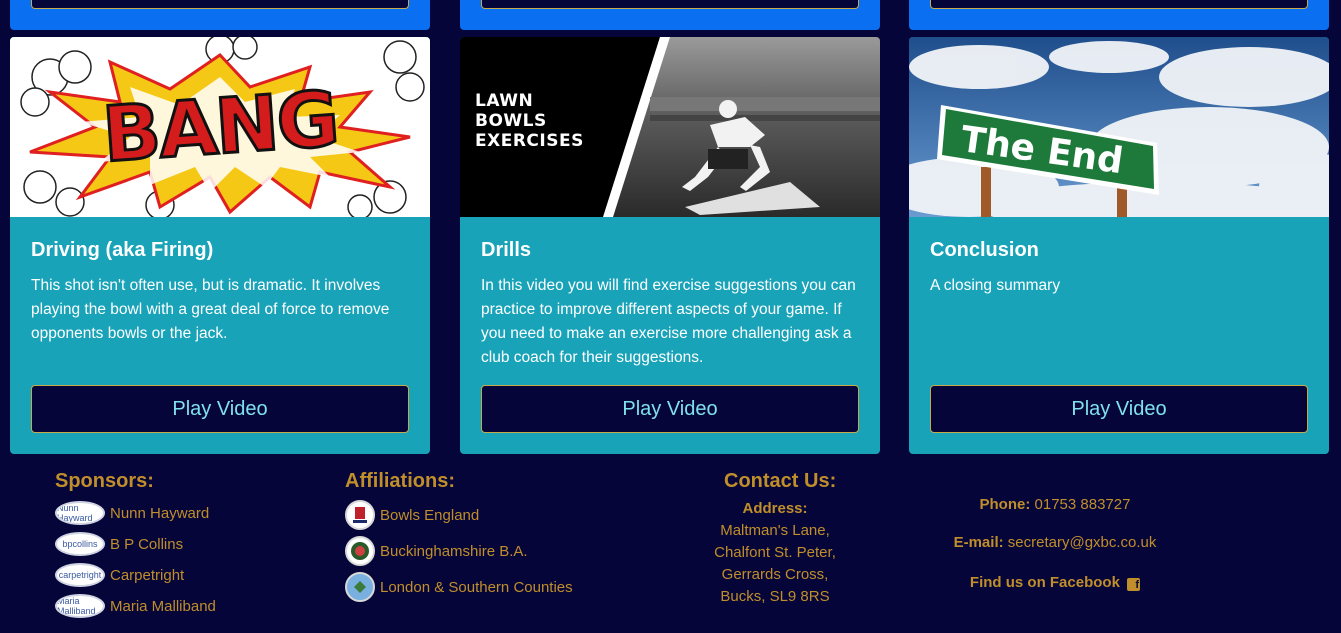 The image size is (1341, 633). I want to click on affiliation-link-london-southern: London & Southern Counties, so click(459, 587).